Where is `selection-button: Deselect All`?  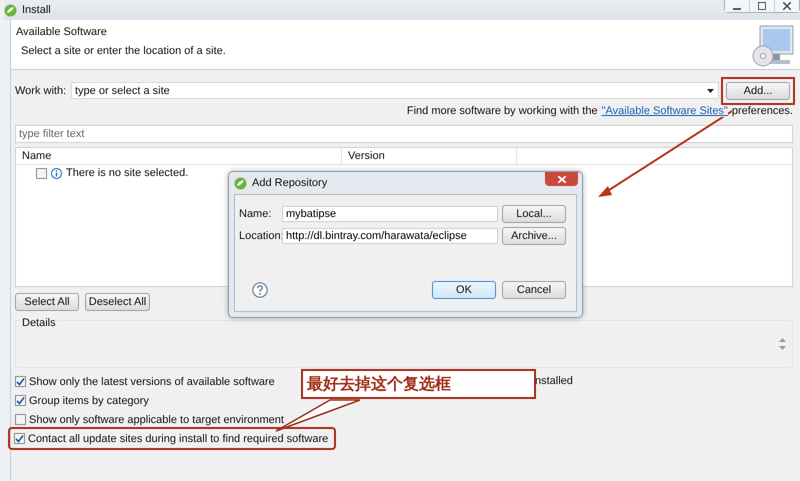
selection-button: Deselect All is located at coordinates (117, 302).